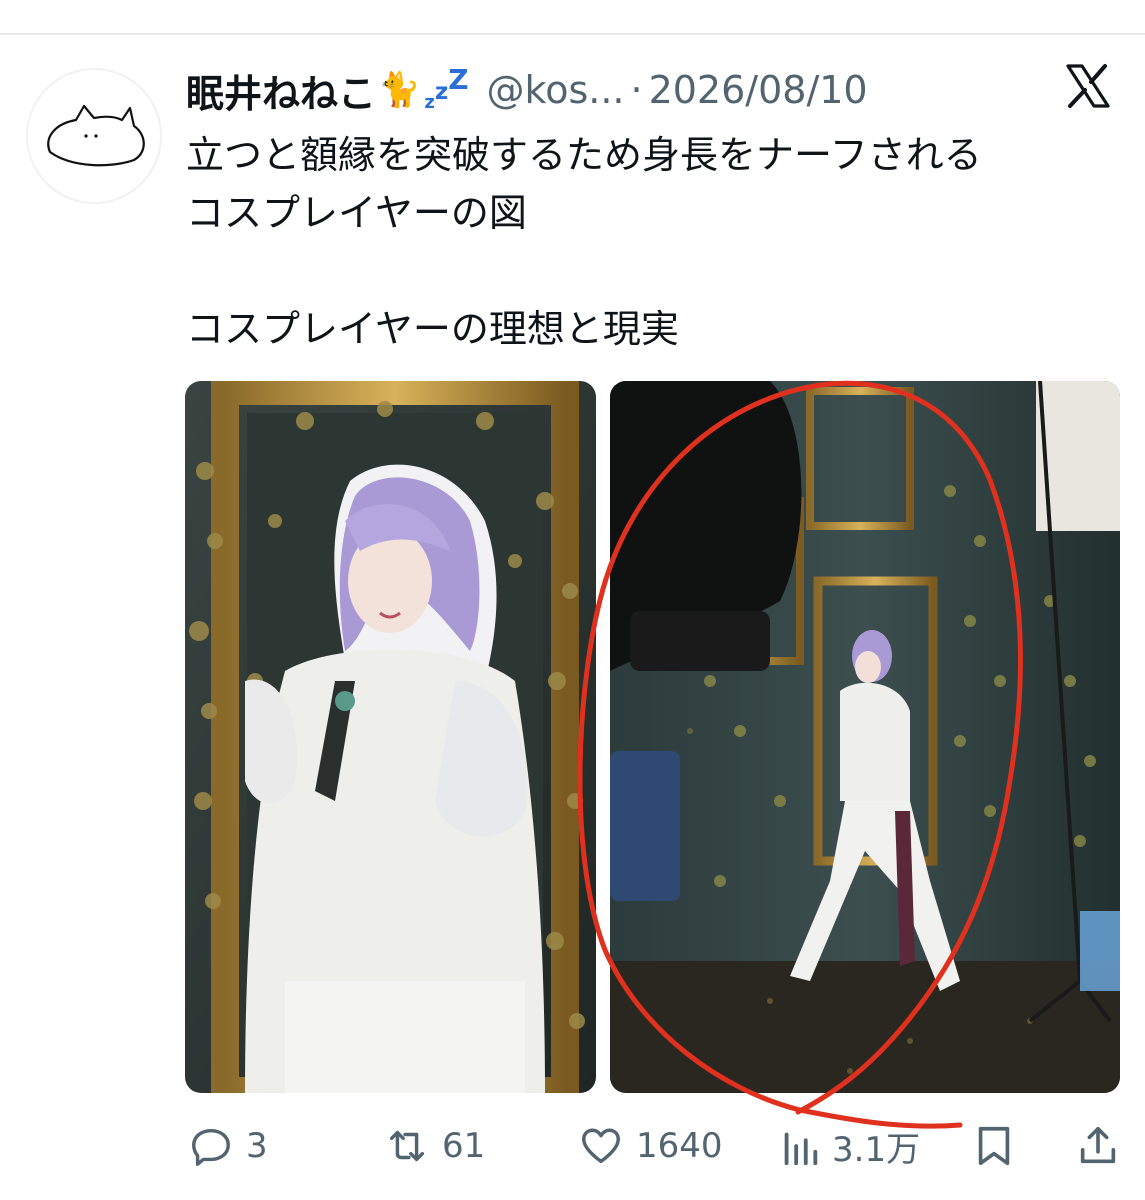 Image resolution: width=1145 pixels, height=1200 pixels. I want to click on views-count: 3.1万, so click(876, 1149).